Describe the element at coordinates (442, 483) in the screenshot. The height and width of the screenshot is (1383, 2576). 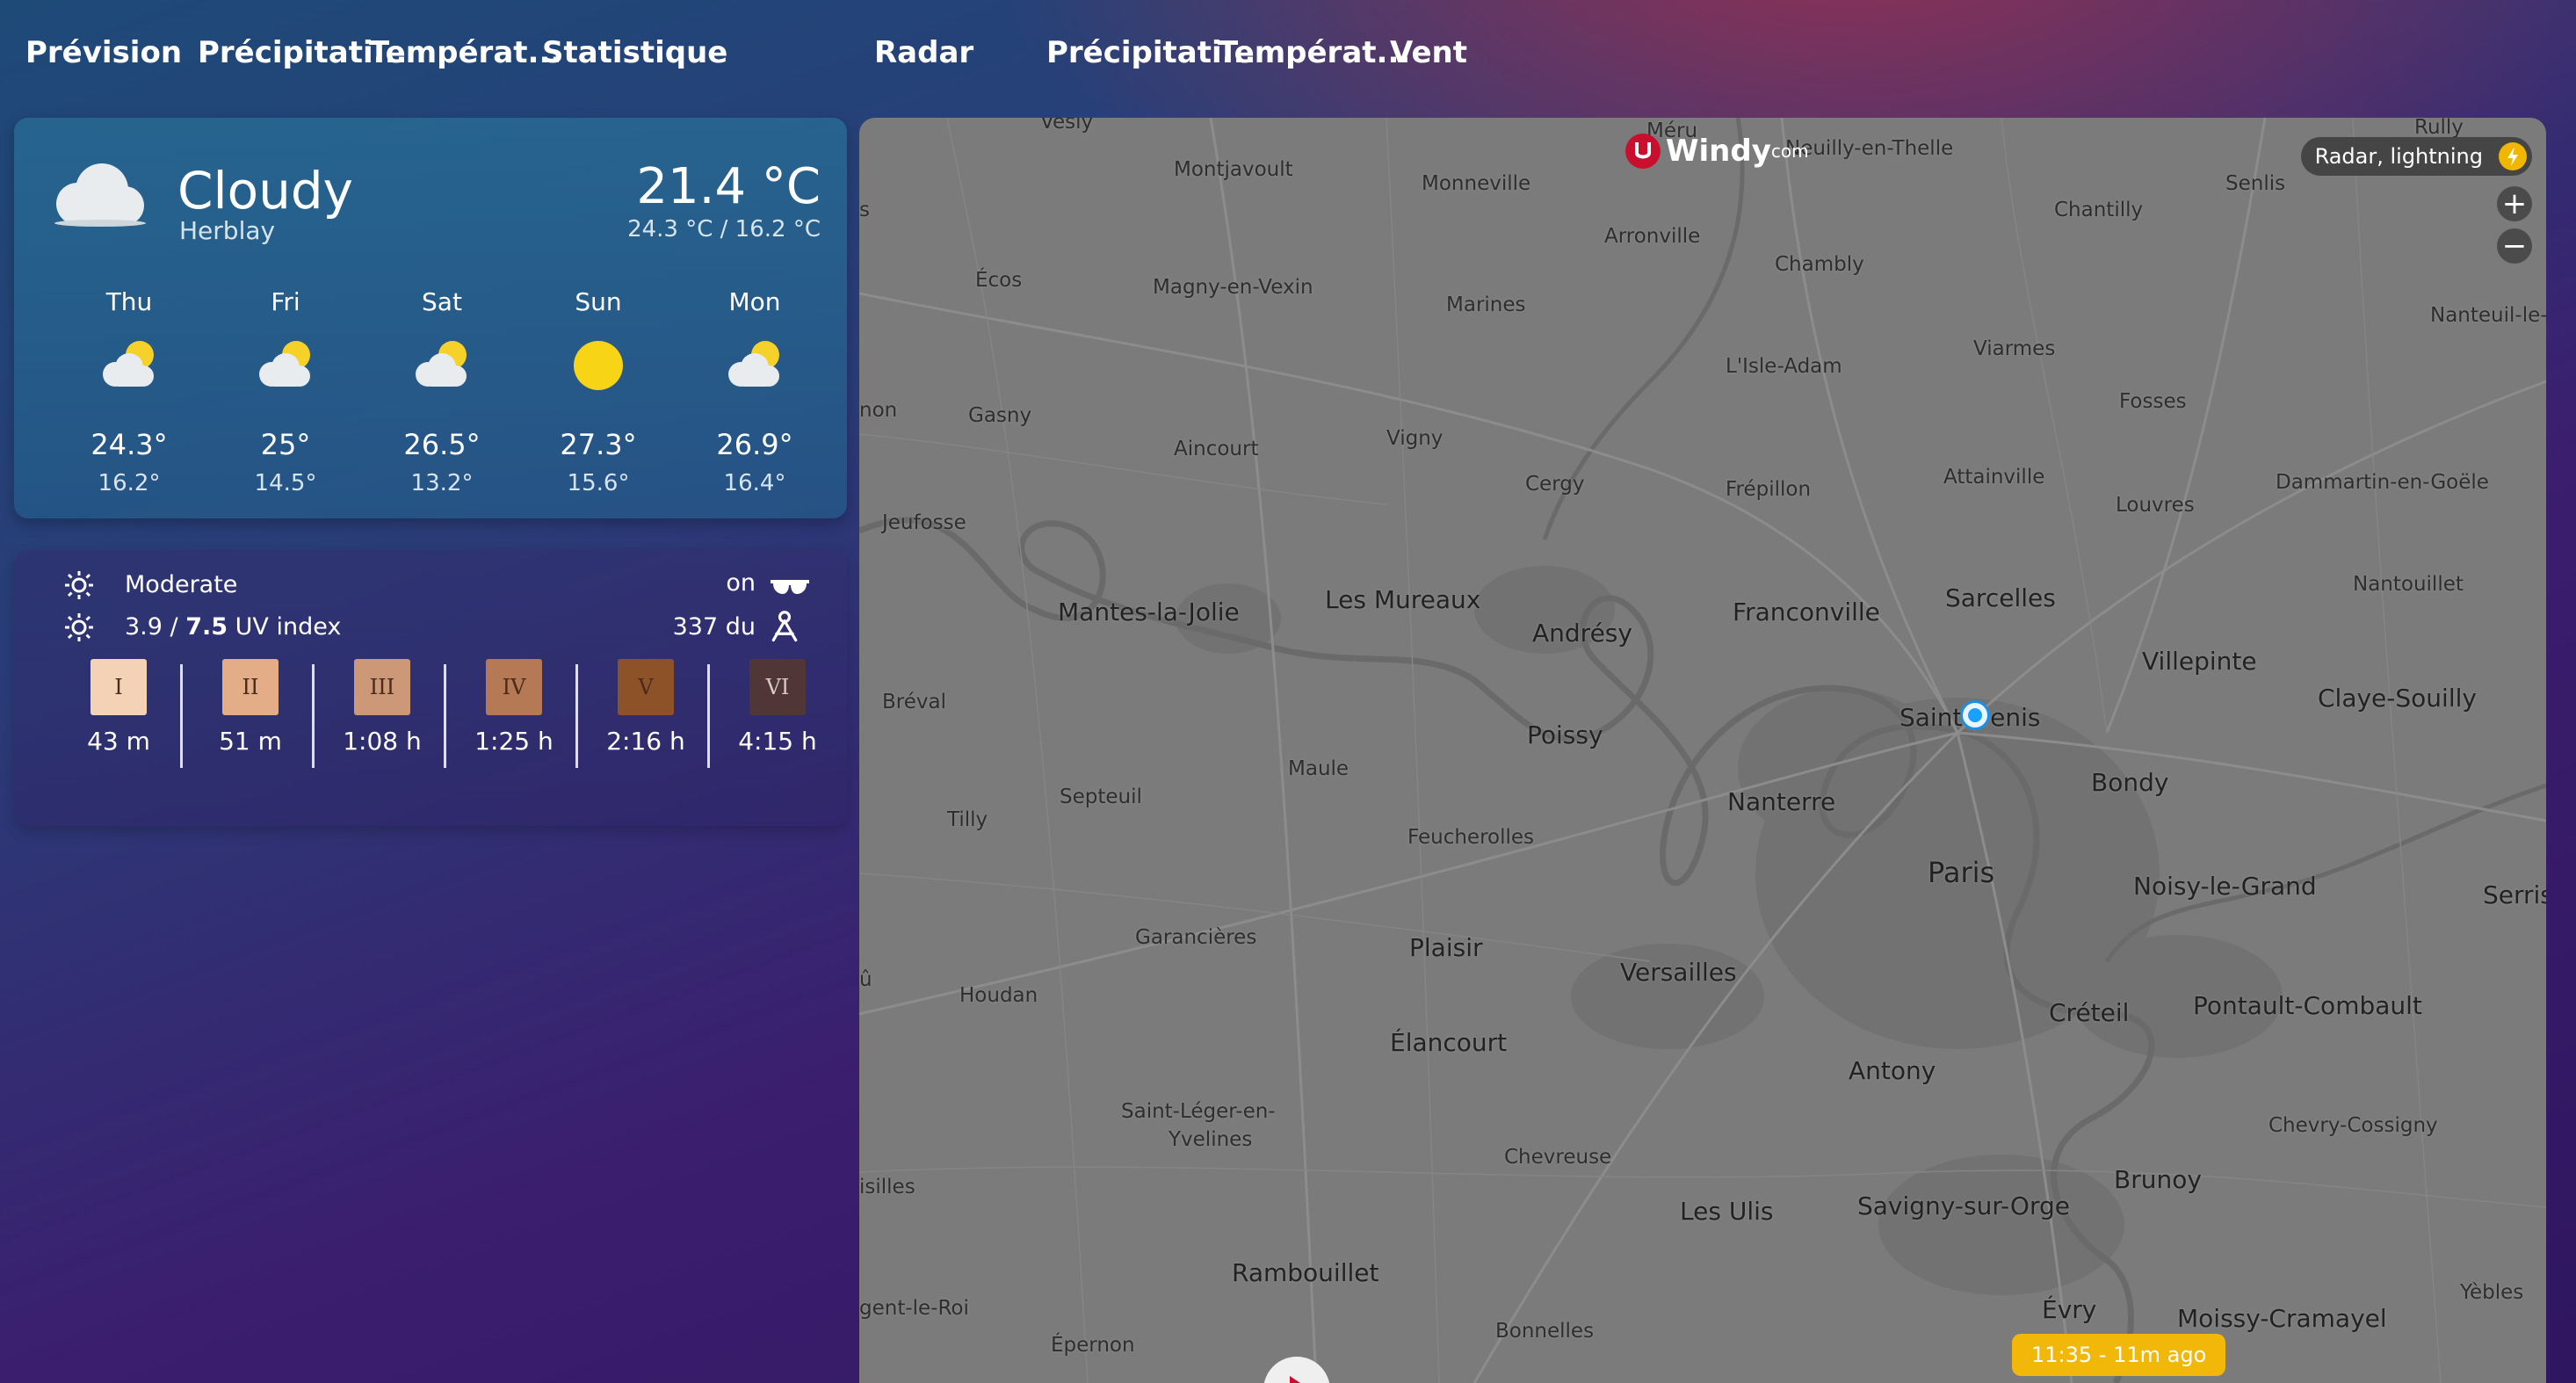
I see `day-low: 13.2°` at that location.